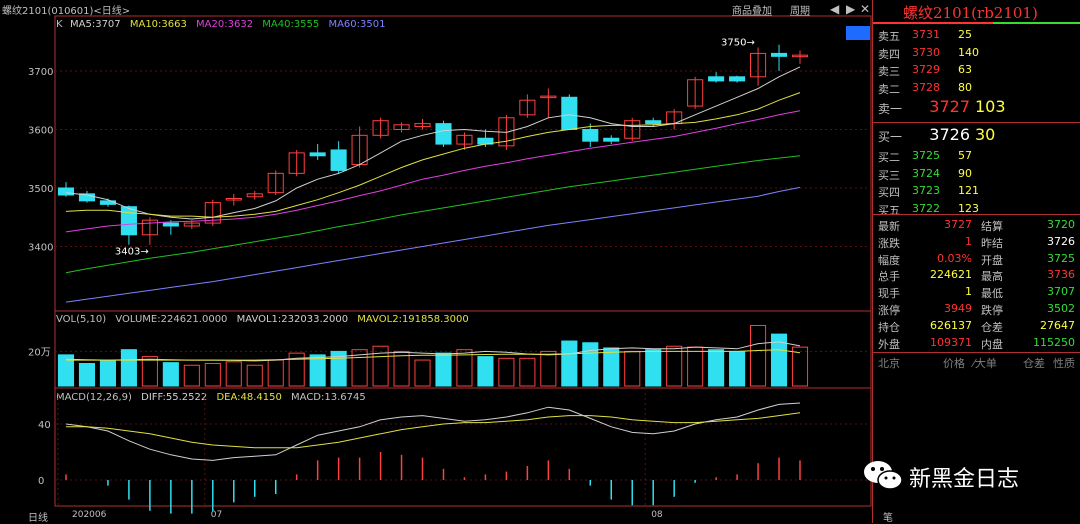 The height and width of the screenshot is (524, 1080). Describe the element at coordinates (968, 292) in the screenshot. I see `stat-v1: 1` at that location.